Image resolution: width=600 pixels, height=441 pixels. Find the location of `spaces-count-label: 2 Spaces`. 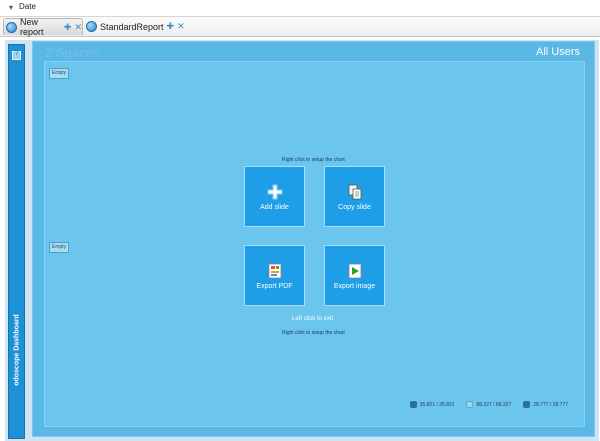

spaces-count-label: 2 Spaces is located at coordinates (72, 52).